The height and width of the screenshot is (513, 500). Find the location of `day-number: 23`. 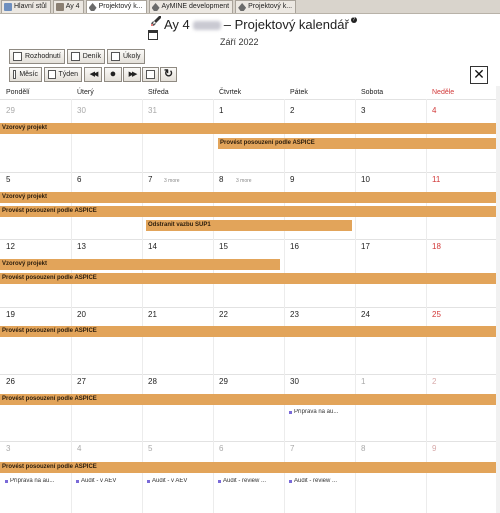

day-number: 23 is located at coordinates (294, 314).